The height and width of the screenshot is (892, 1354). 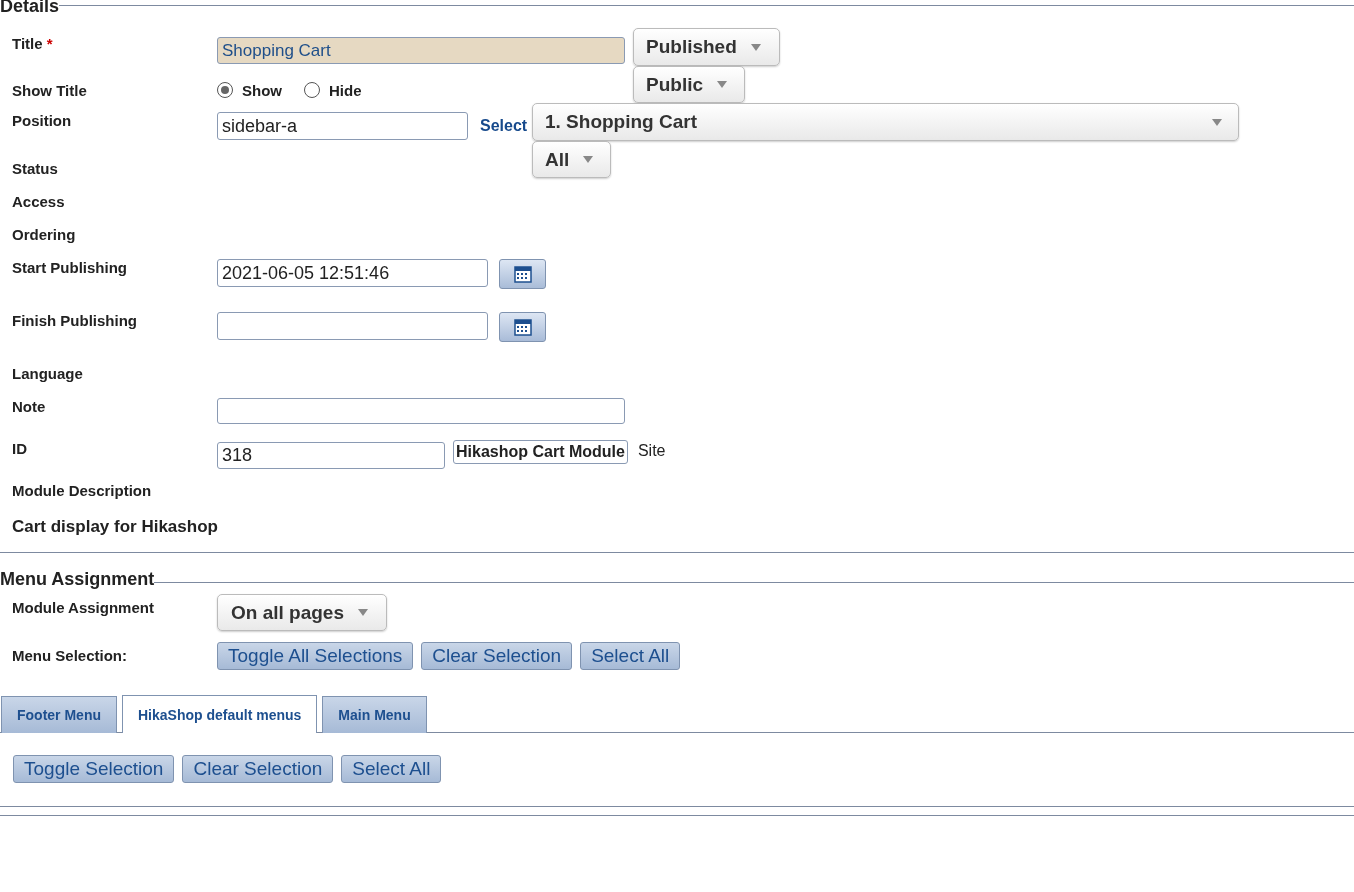 What do you see at coordinates (689, 84) in the screenshot?
I see `access-dropdown: Public` at bounding box center [689, 84].